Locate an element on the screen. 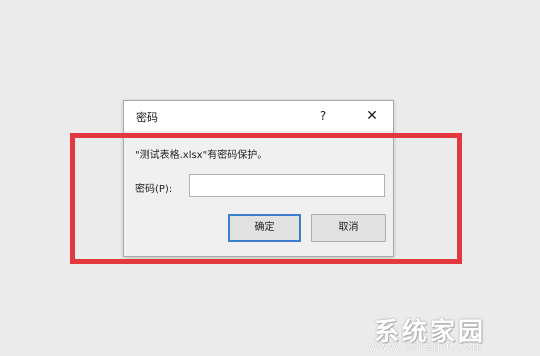 This screenshot has width=540, height=356. ok-button: 确定 is located at coordinates (264, 228).